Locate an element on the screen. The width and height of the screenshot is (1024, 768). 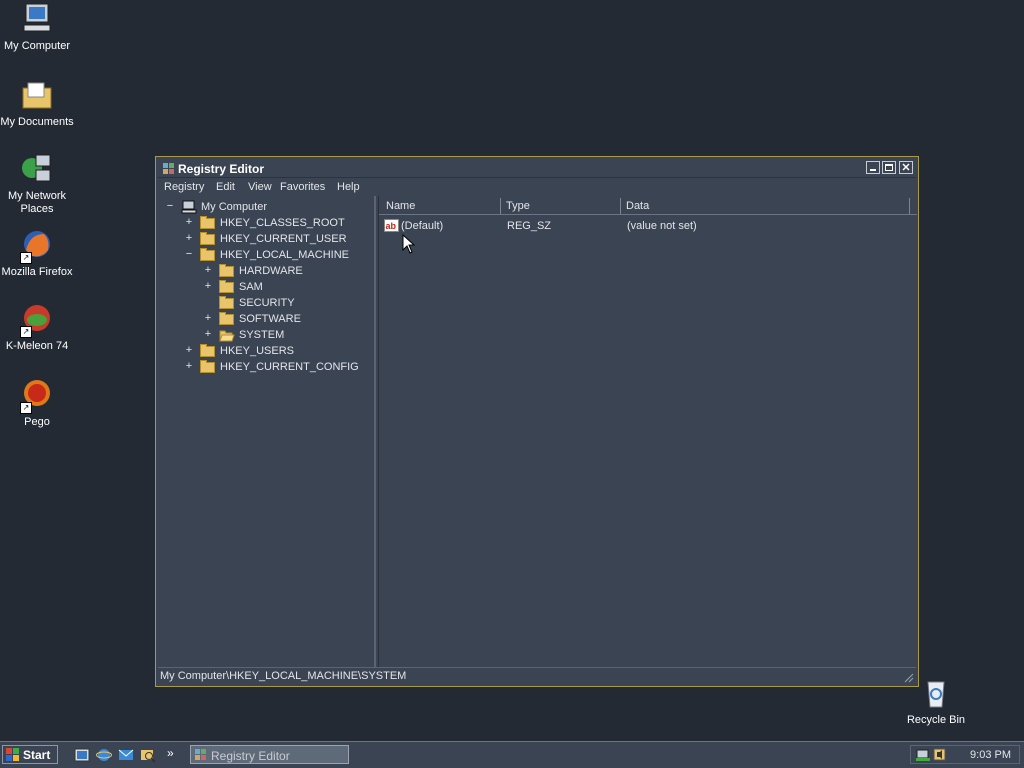
desktop-icon-label: My Computer is located at coordinates (37, 46).